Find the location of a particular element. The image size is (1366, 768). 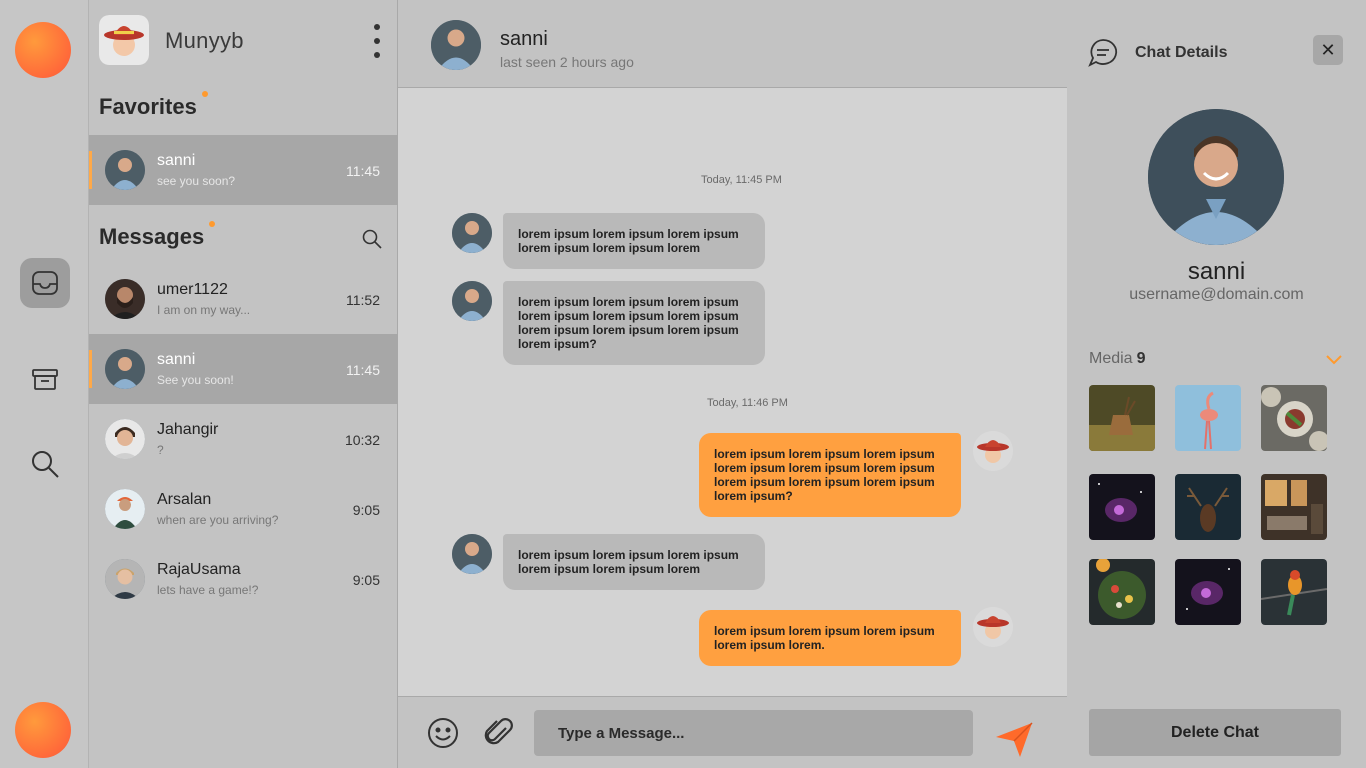

date-separator: Today, 11:46 PM is located at coordinates (747, 403).